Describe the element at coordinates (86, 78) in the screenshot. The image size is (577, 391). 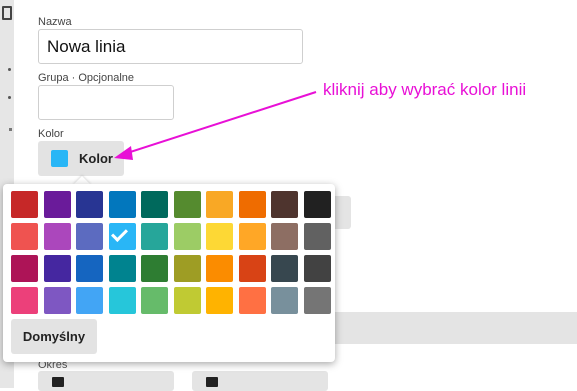
I see `group-label: Grupa · Opcjonalne` at that location.